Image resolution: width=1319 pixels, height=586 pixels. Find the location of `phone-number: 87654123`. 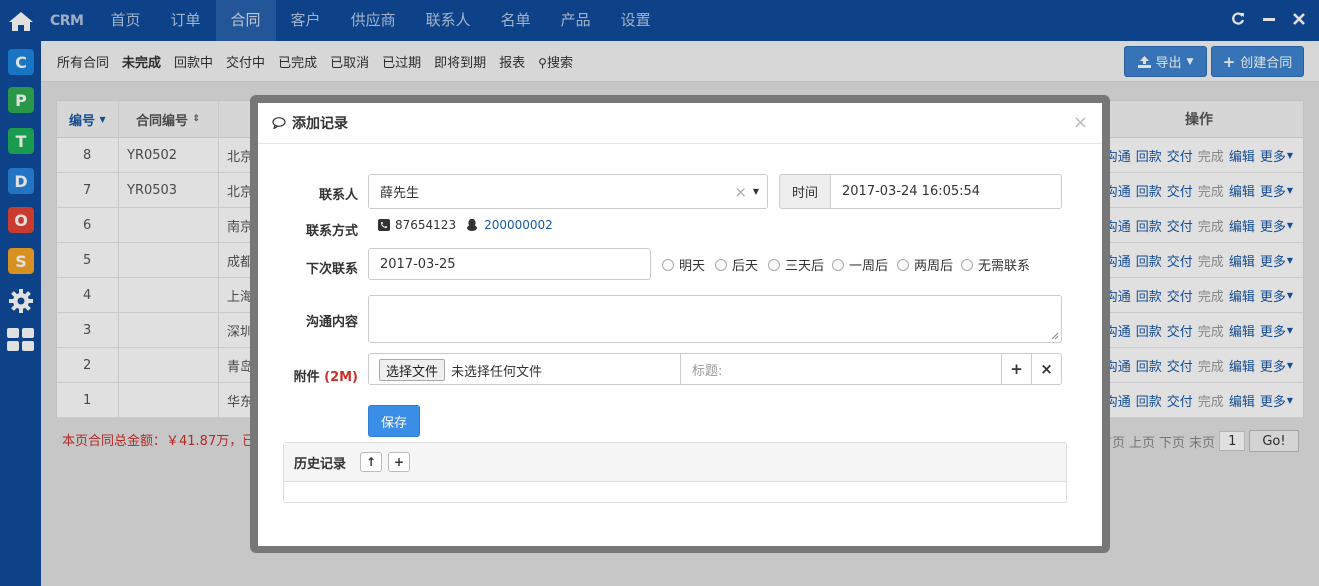

phone-number: 87654123 is located at coordinates (426, 225).